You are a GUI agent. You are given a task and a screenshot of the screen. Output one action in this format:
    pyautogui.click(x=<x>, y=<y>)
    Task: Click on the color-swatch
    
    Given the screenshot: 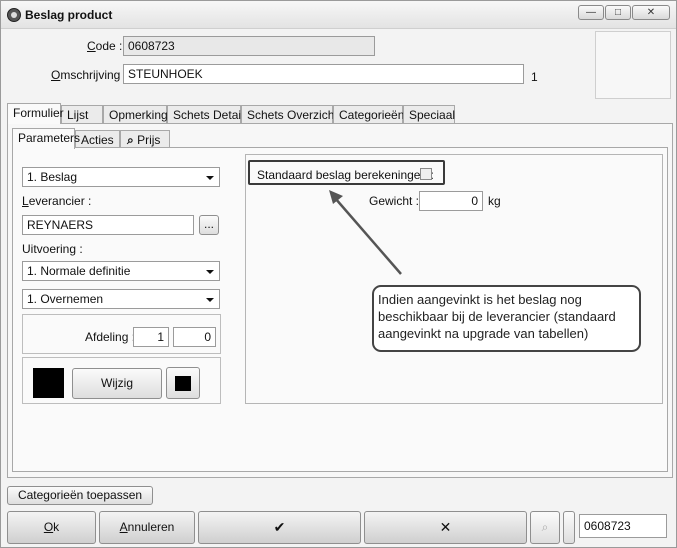 What is the action you would take?
    pyautogui.click(x=48, y=383)
    